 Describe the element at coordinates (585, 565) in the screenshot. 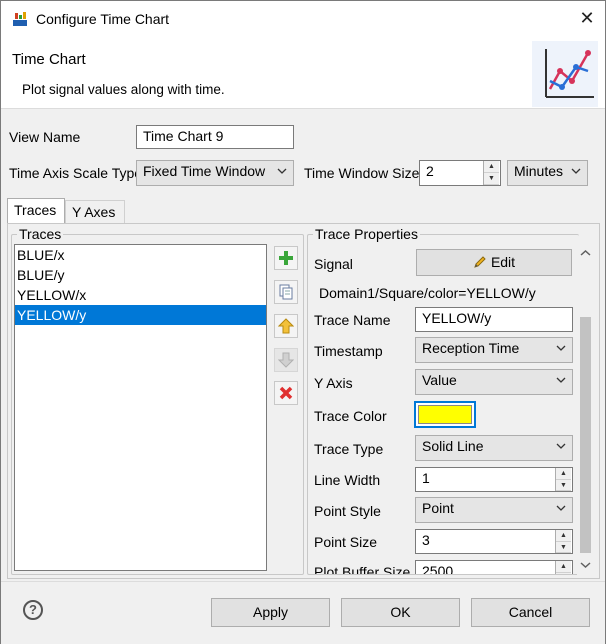

I see `scroll-down-icon` at that location.